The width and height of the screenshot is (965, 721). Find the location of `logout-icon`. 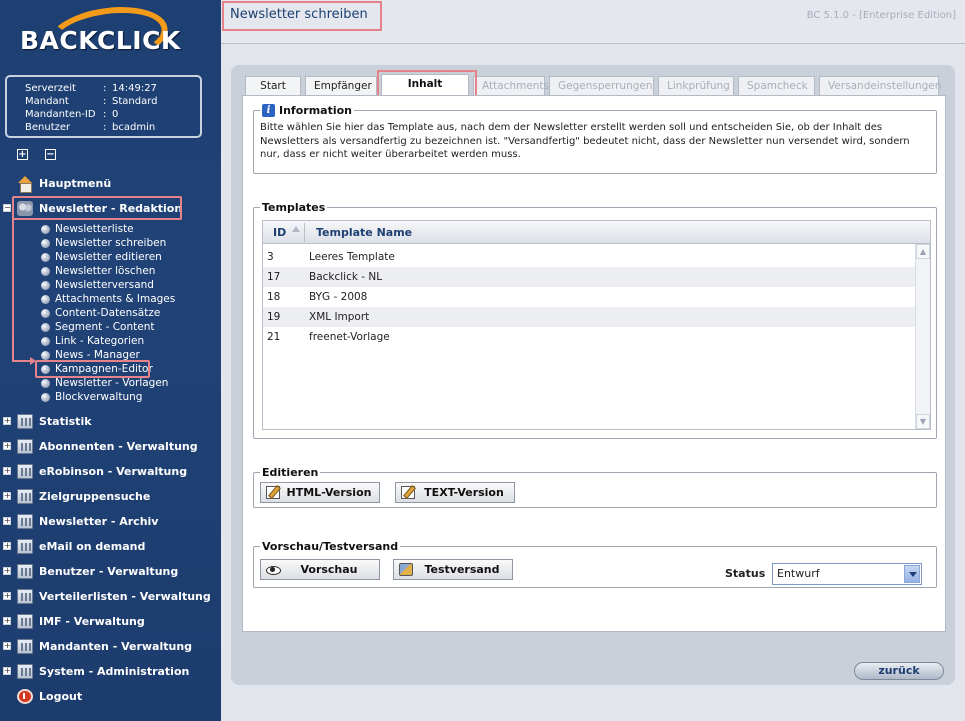

logout-icon is located at coordinates (25, 696).